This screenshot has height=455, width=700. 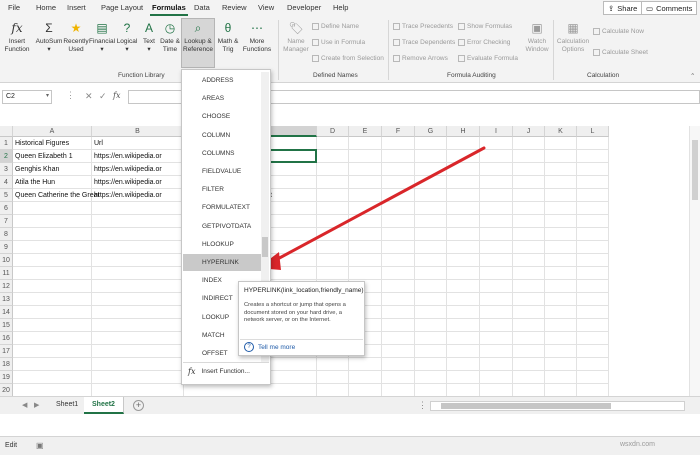 What do you see at coordinates (6, 234) in the screenshot?
I see `row-header-8: 8` at bounding box center [6, 234].